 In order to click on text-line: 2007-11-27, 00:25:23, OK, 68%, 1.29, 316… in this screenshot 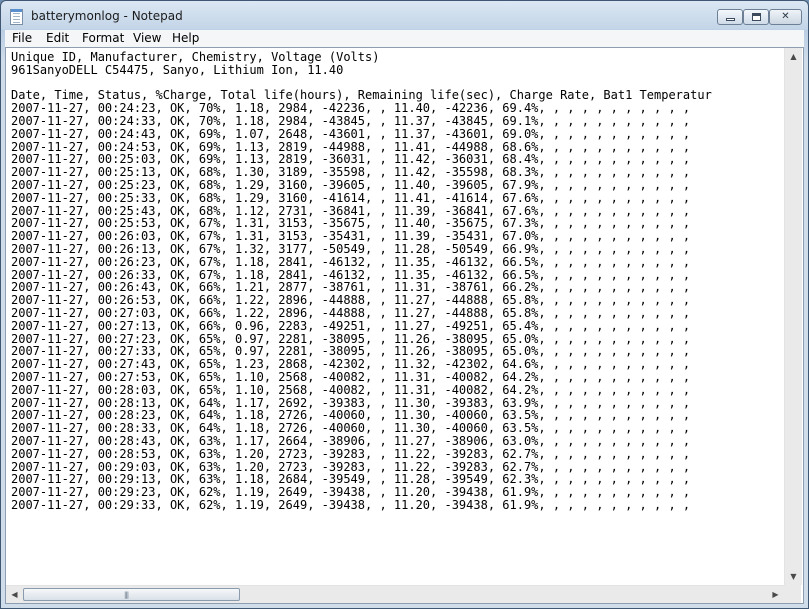, I will do `click(396, 185)`.